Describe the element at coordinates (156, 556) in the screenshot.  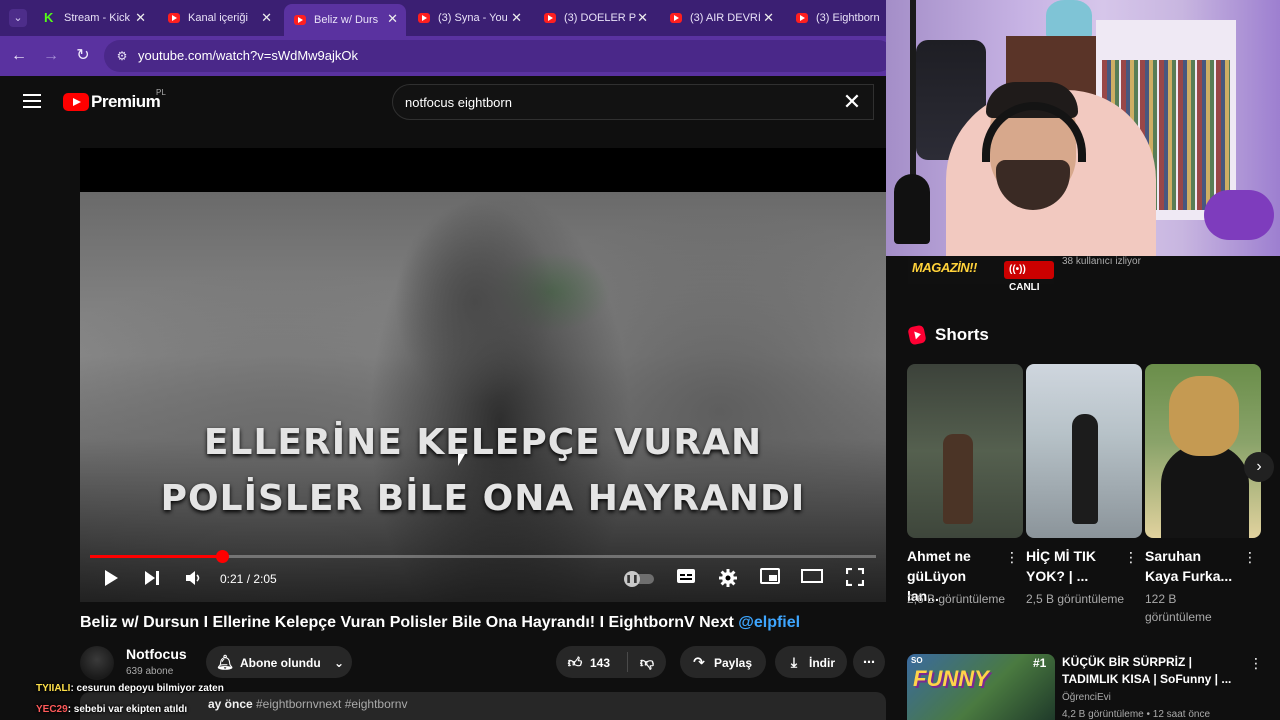
I see `progress-fill` at that location.